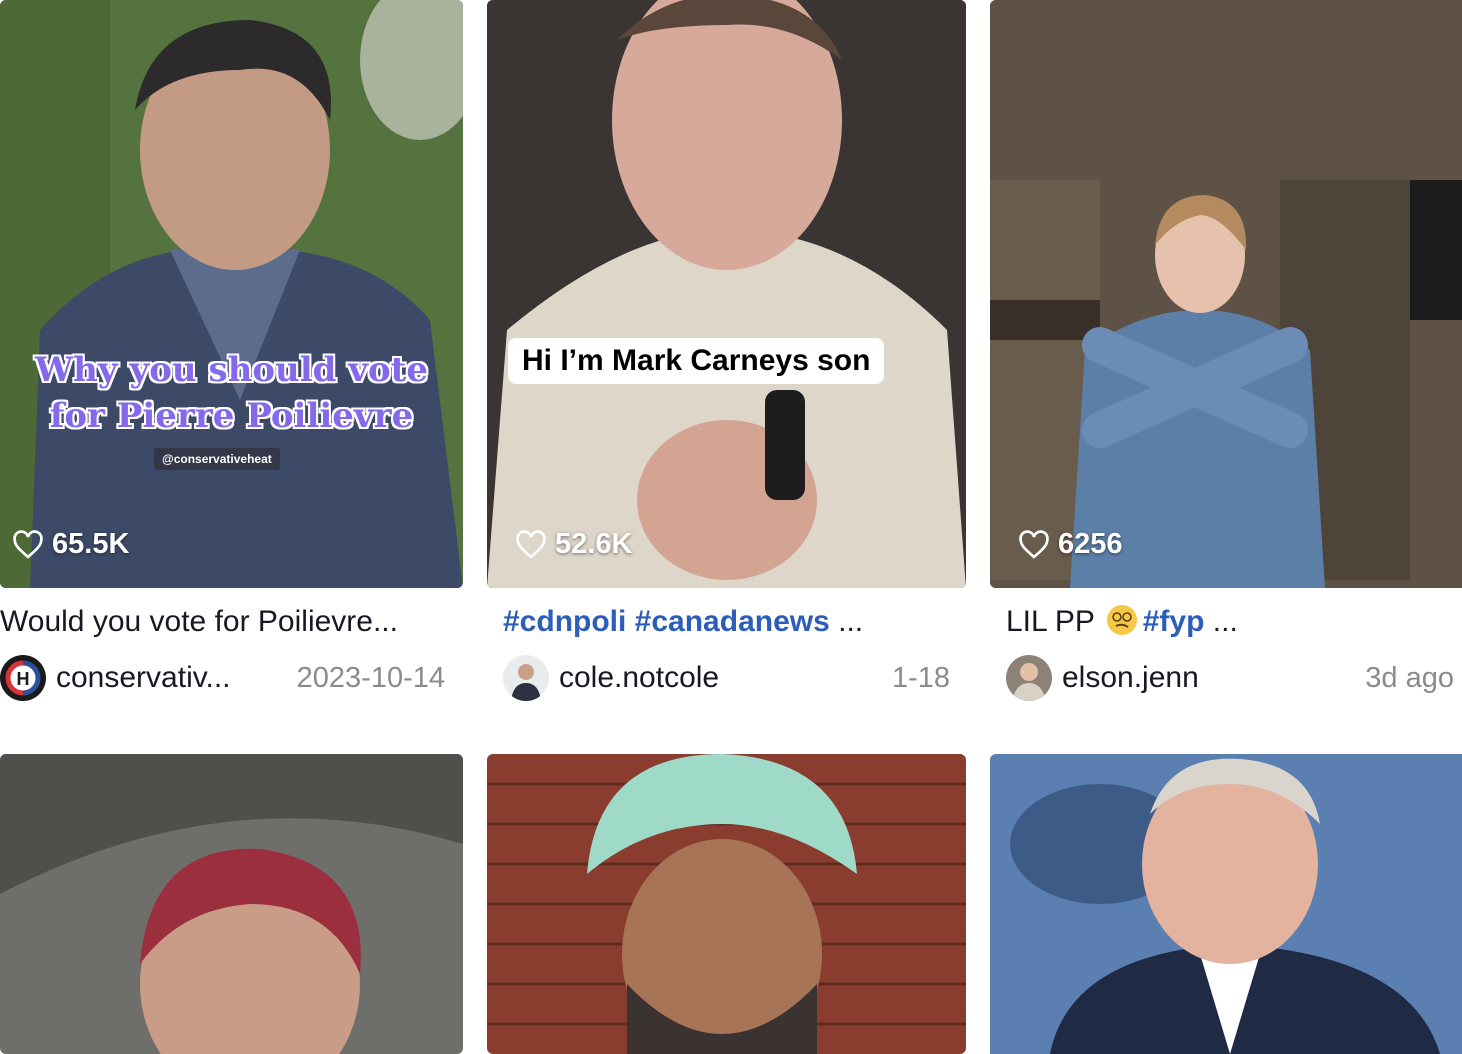  Describe the element at coordinates (721, 678) in the screenshot. I see `author-name: cole.notcole` at that location.